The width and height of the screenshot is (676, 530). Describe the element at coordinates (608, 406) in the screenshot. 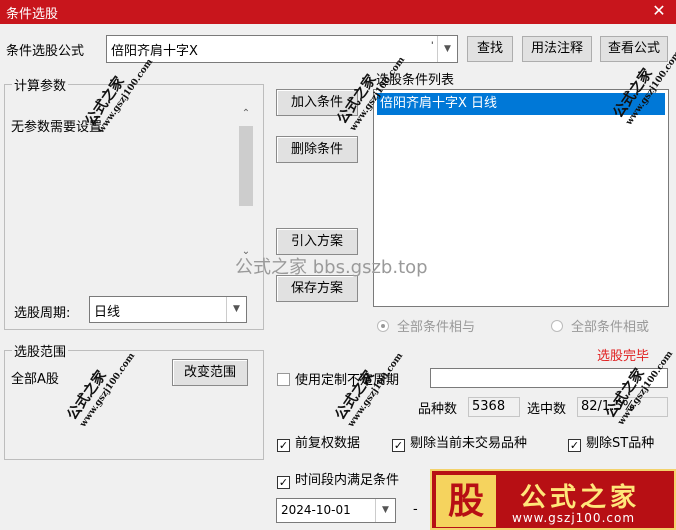

I see `selected-value: 82/1.5%` at that location.